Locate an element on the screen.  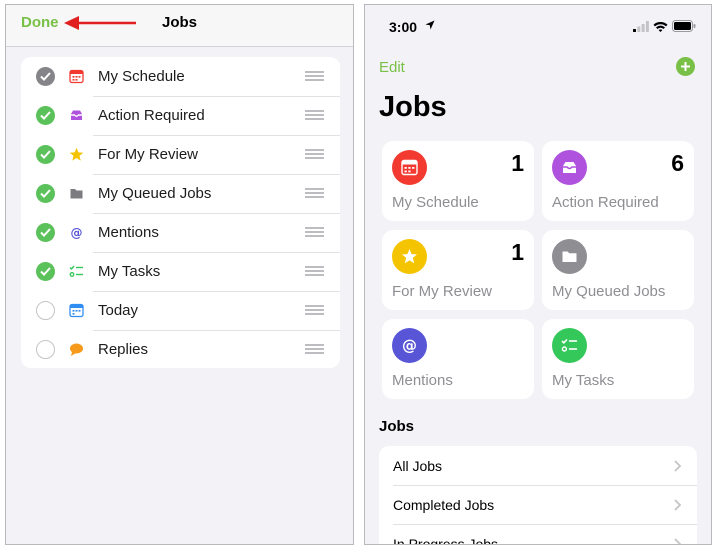
tile-for-my-review: 1 For My Review is located at coordinates (458, 270).